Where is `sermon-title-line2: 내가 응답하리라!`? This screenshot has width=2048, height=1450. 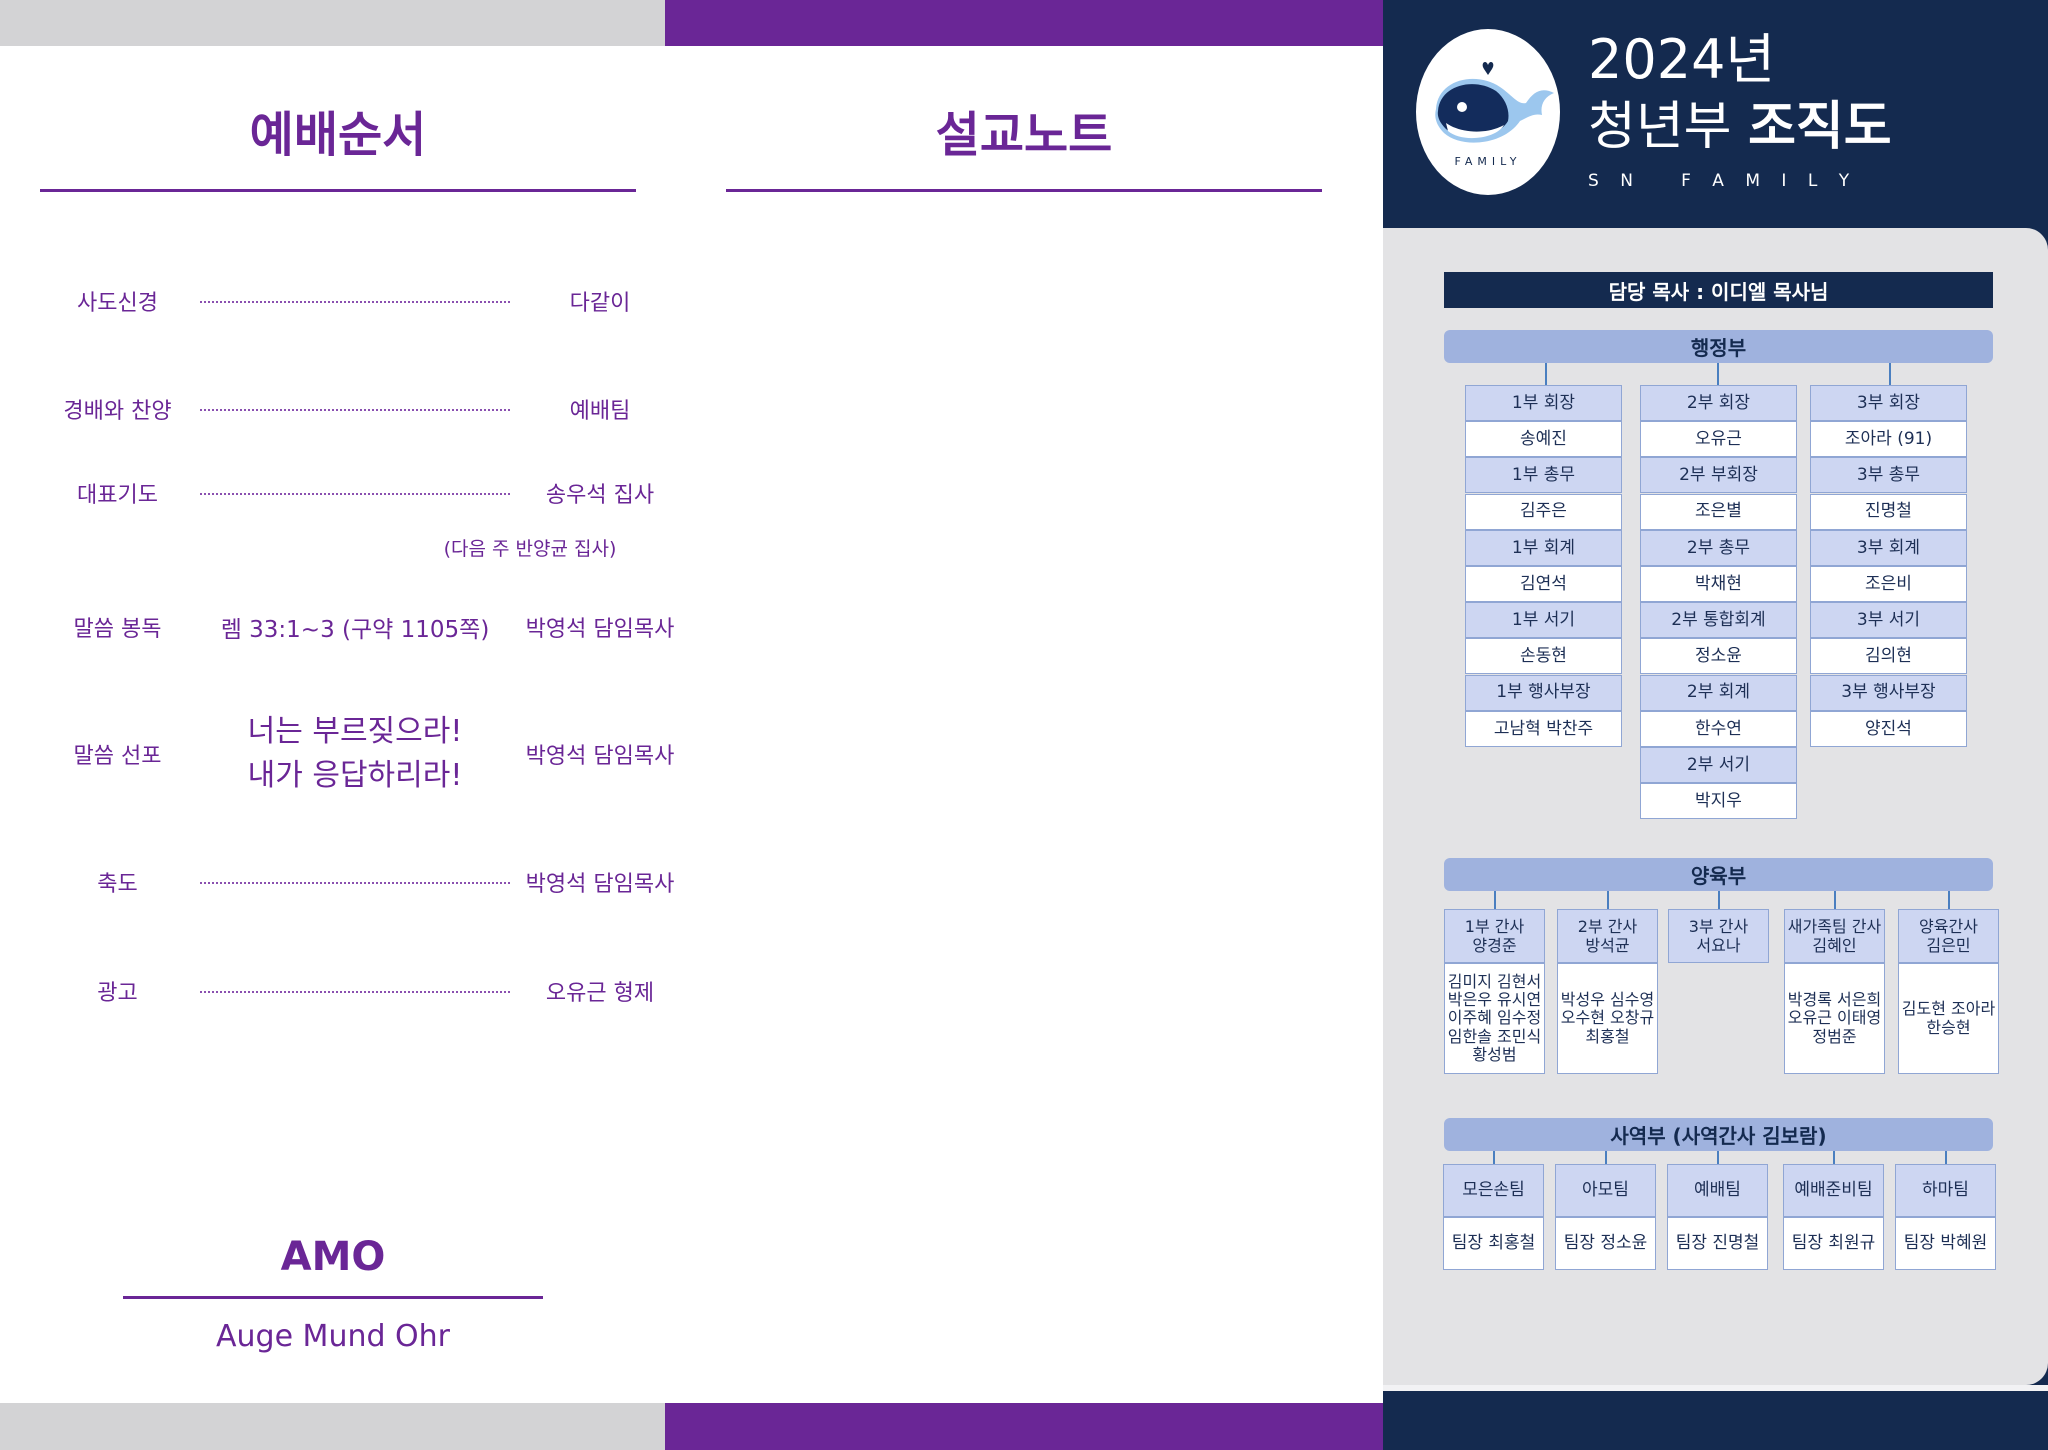
sermon-title-line2: 내가 응답하리라! is located at coordinates (355, 775).